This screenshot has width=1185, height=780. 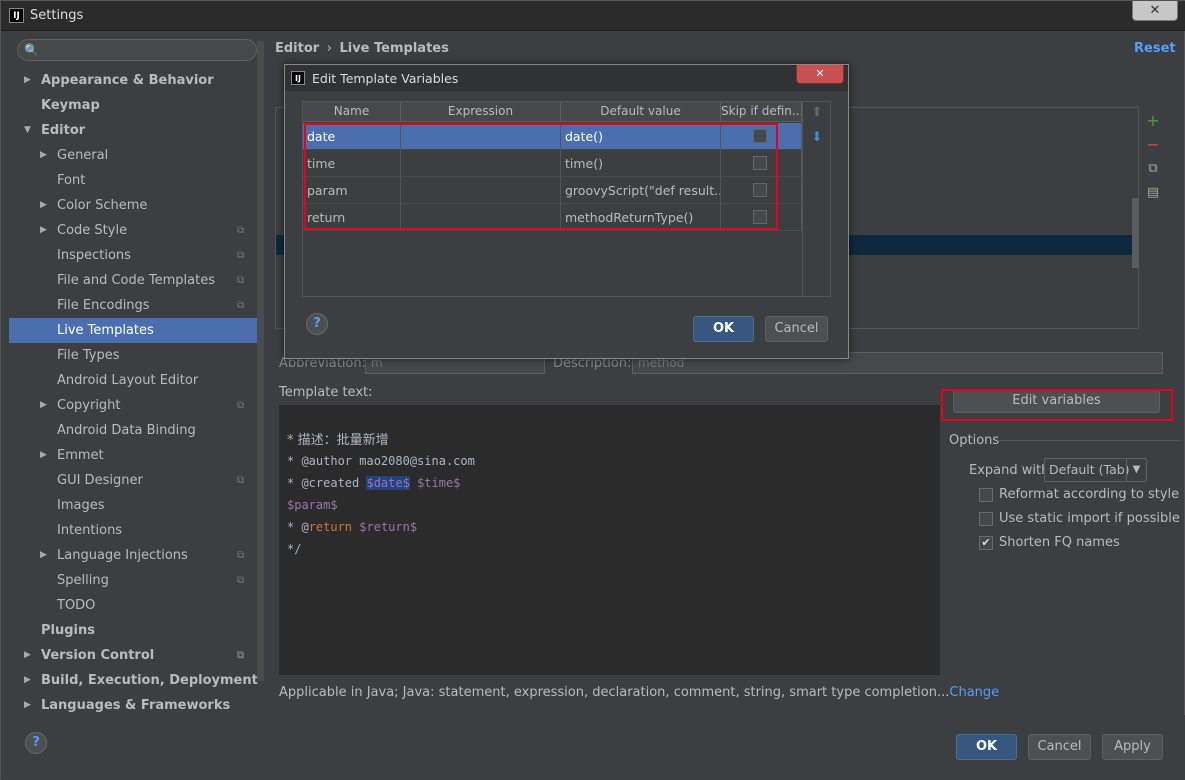 I want to click on column-default-value: Default value, so click(x=641, y=112).